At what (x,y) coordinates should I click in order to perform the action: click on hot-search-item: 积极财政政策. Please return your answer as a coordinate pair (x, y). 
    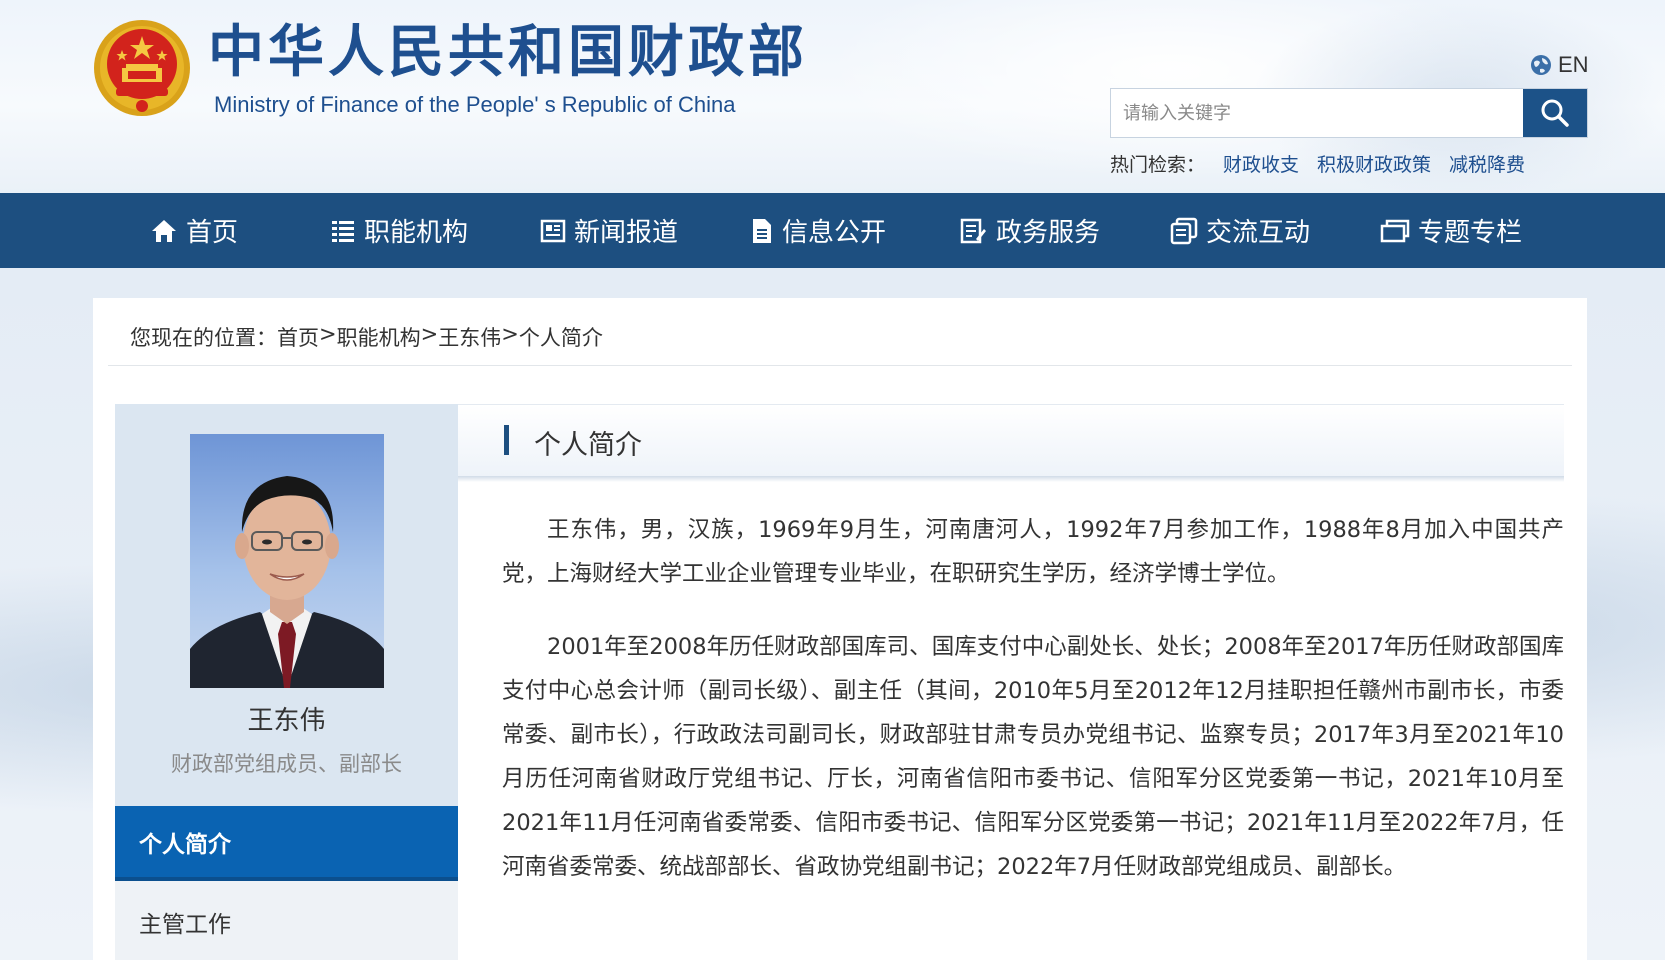
    Looking at the image, I should click on (1374, 163).